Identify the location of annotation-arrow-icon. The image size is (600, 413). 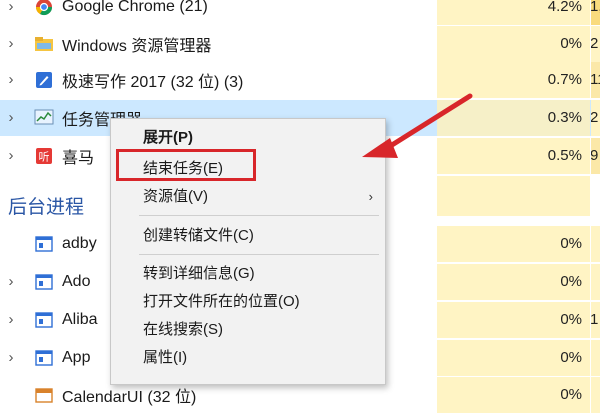
(417, 125).